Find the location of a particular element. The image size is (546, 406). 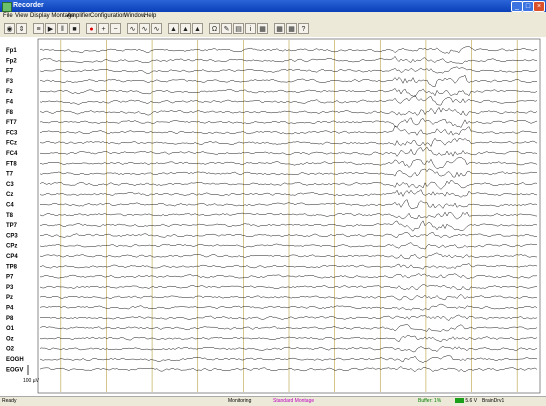

eeg-trace-cp3 is located at coordinates (289, 234).